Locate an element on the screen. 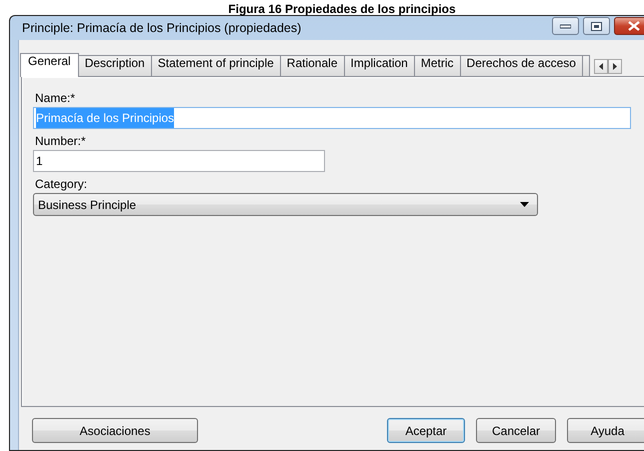  tab: Metric is located at coordinates (437, 65).